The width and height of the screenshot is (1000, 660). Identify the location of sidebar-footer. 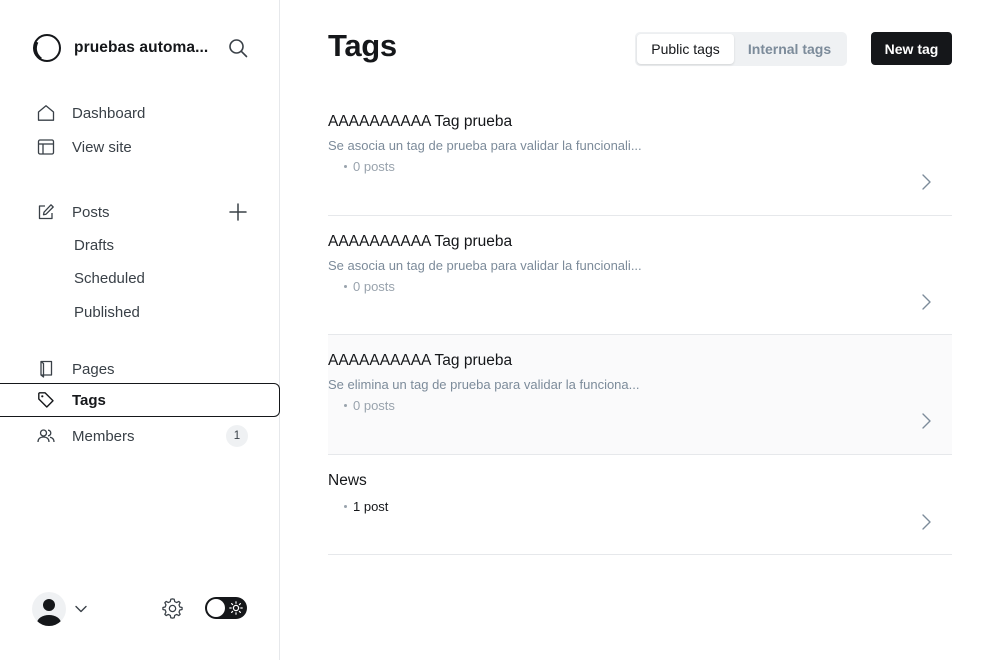
(140, 609).